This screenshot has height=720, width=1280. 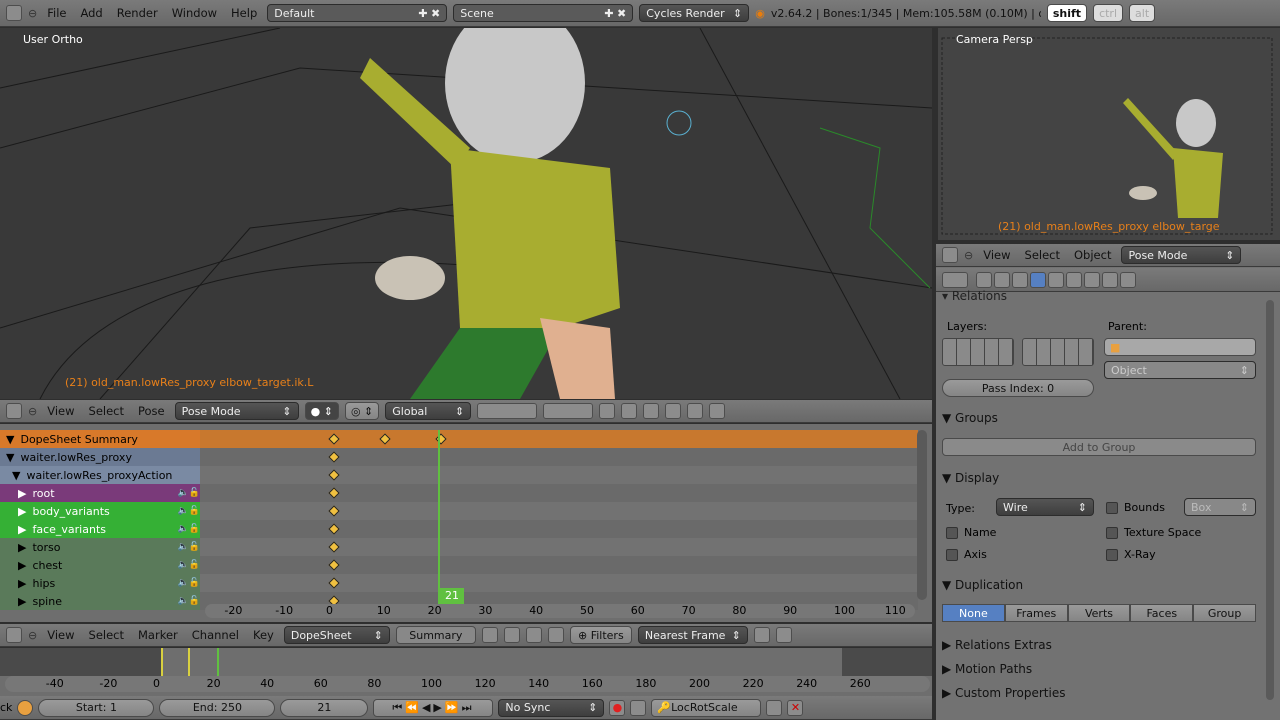 I want to click on channel-waiter-lowres-proxyaction: ▼ waiter.lowRes_proxyAction, so click(x=100, y=475).